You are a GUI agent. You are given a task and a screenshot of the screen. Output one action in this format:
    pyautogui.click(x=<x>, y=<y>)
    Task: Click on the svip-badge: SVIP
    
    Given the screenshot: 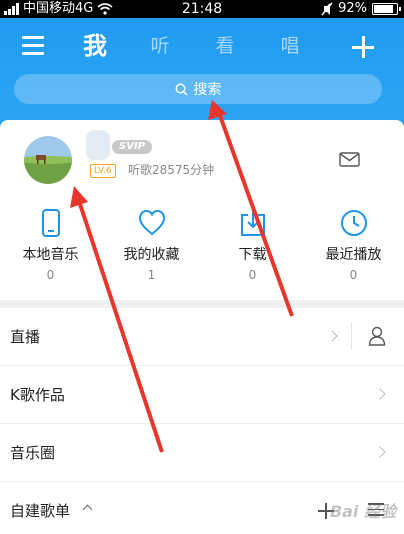 What is the action you would take?
    pyautogui.click(x=132, y=147)
    